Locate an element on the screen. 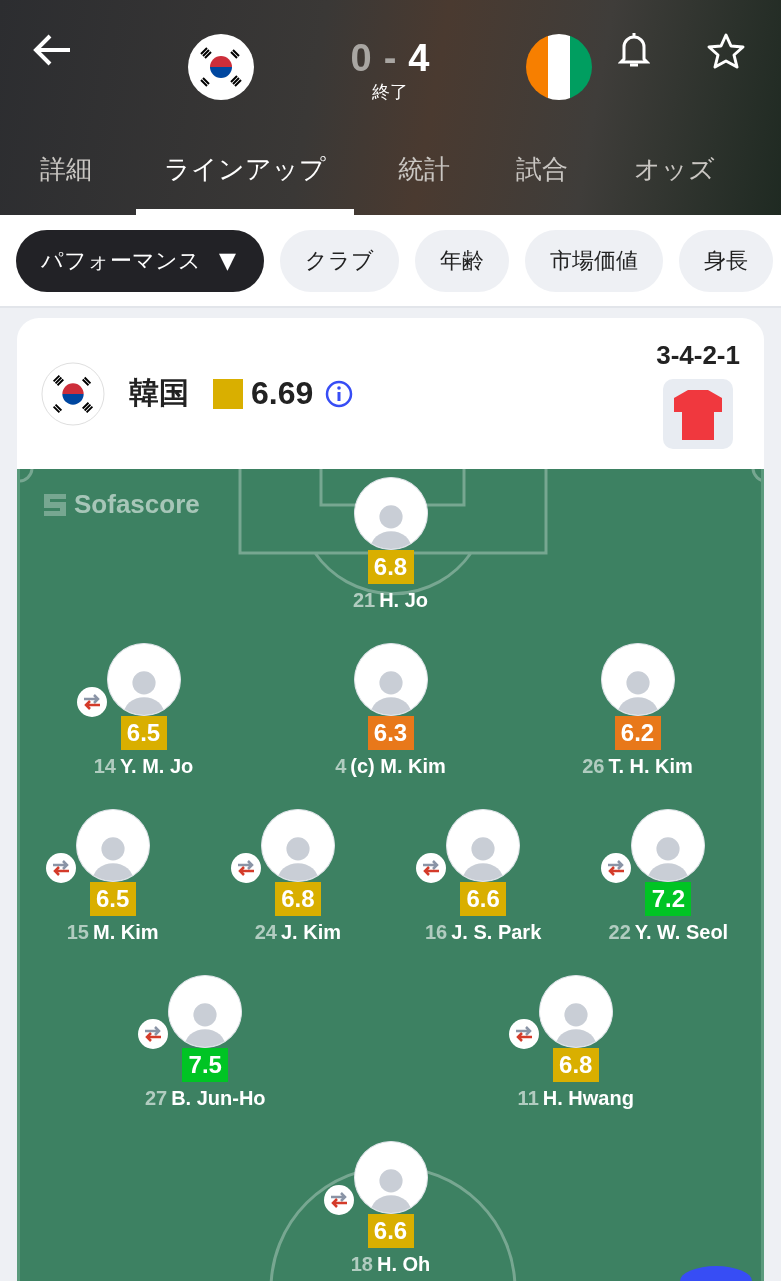 Image resolution: width=781 pixels, height=1281 pixels. info-icon is located at coordinates (339, 393).